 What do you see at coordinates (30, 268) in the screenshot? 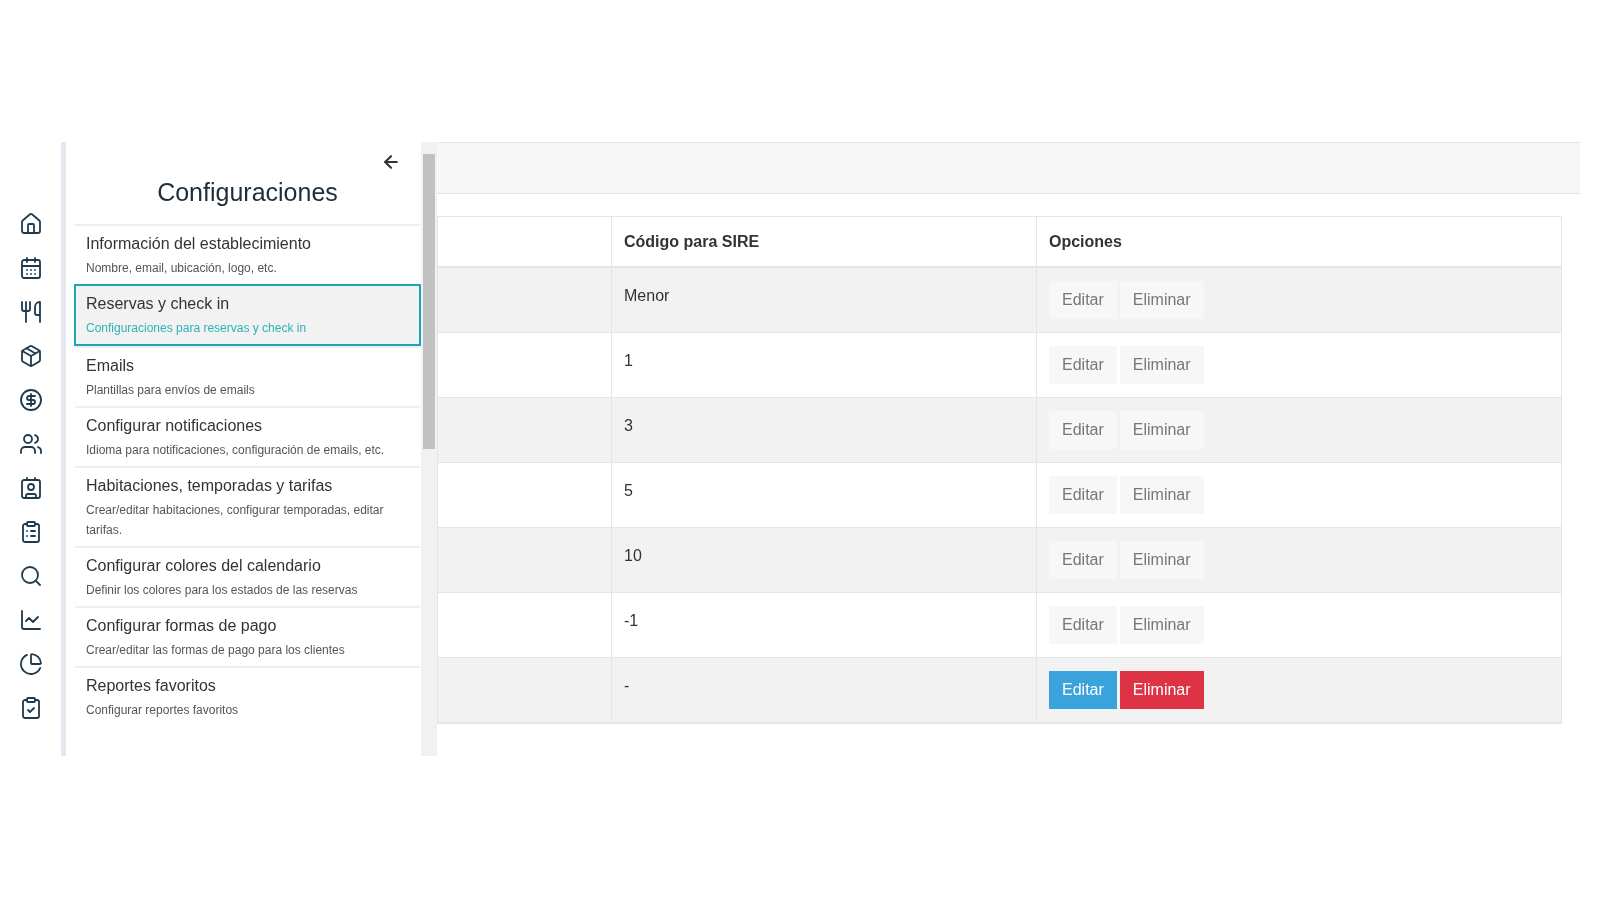
I see `calendar-icon` at bounding box center [30, 268].